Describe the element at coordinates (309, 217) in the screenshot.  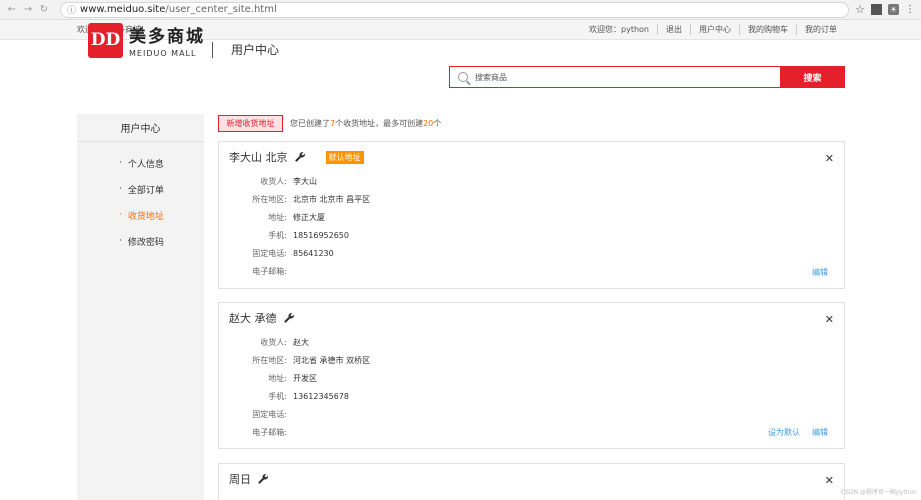
I see `address-value: 修正大厦` at that location.